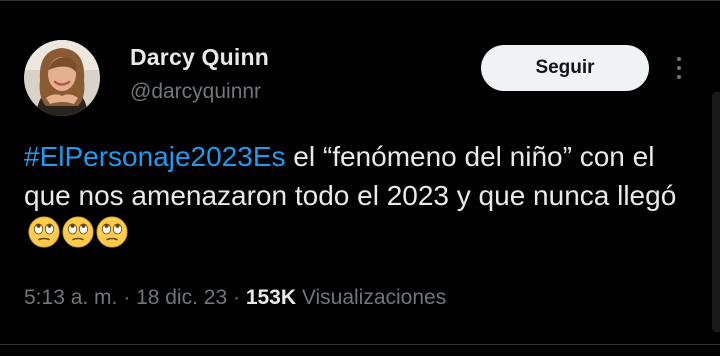 The image size is (720, 356). I want to click on follow-button: Seguir, so click(565, 68).